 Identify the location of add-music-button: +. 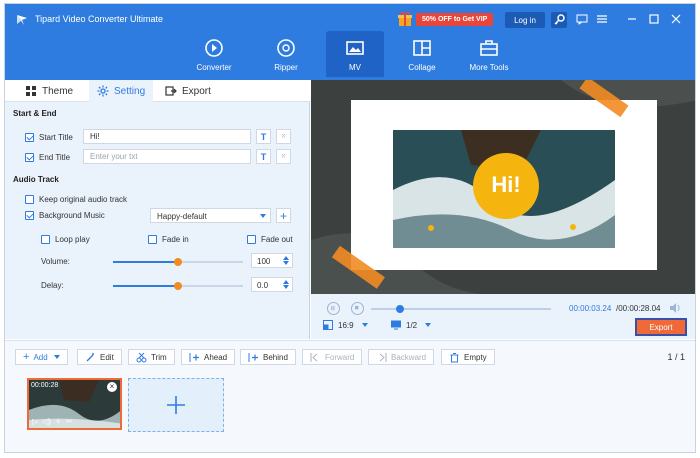
(283, 215).